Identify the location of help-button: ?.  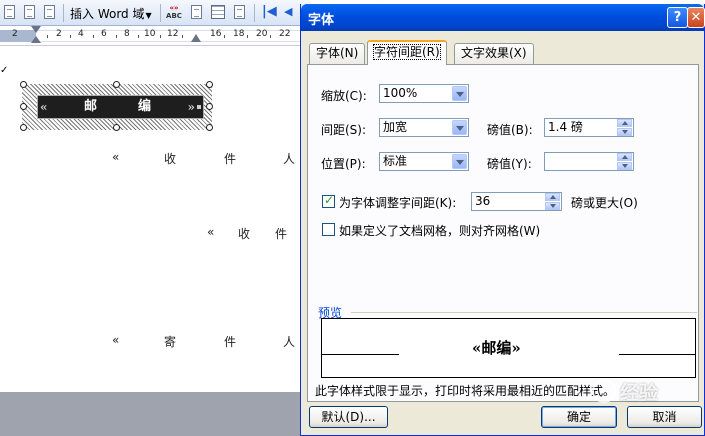
(677, 17).